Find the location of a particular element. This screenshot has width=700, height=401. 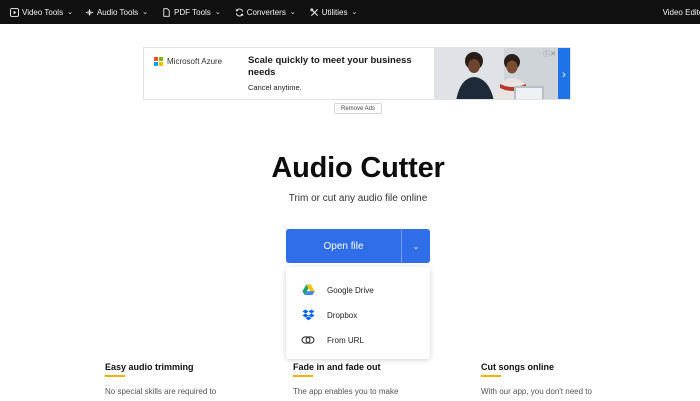

feature-text: With our app, you don't need to is located at coordinates (536, 391).